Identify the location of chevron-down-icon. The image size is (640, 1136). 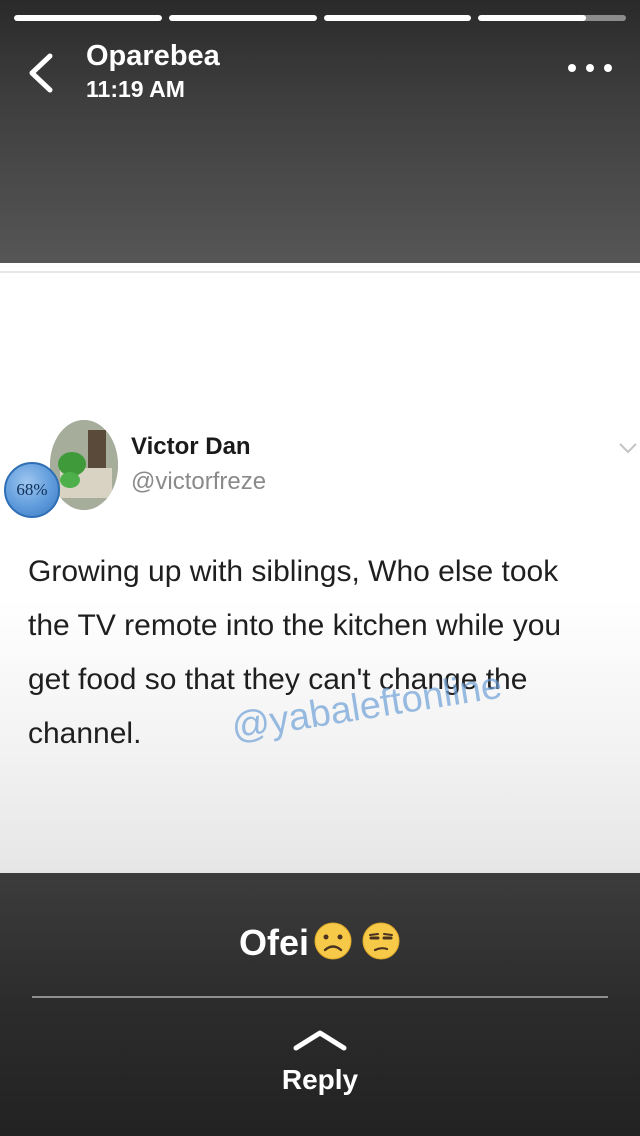
(628, 448).